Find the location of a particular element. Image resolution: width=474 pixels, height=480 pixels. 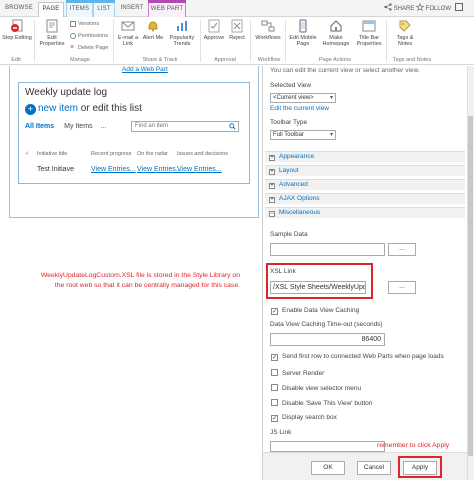

approve-button: Approve is located at coordinates (214, 30).